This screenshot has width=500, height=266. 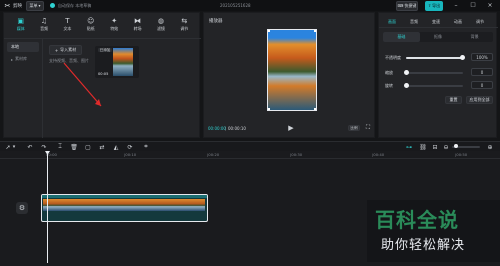 What do you see at coordinates (160, 25) in the screenshot?
I see `toolbar-item-filter: ◍ 滤镜` at bounding box center [160, 25].